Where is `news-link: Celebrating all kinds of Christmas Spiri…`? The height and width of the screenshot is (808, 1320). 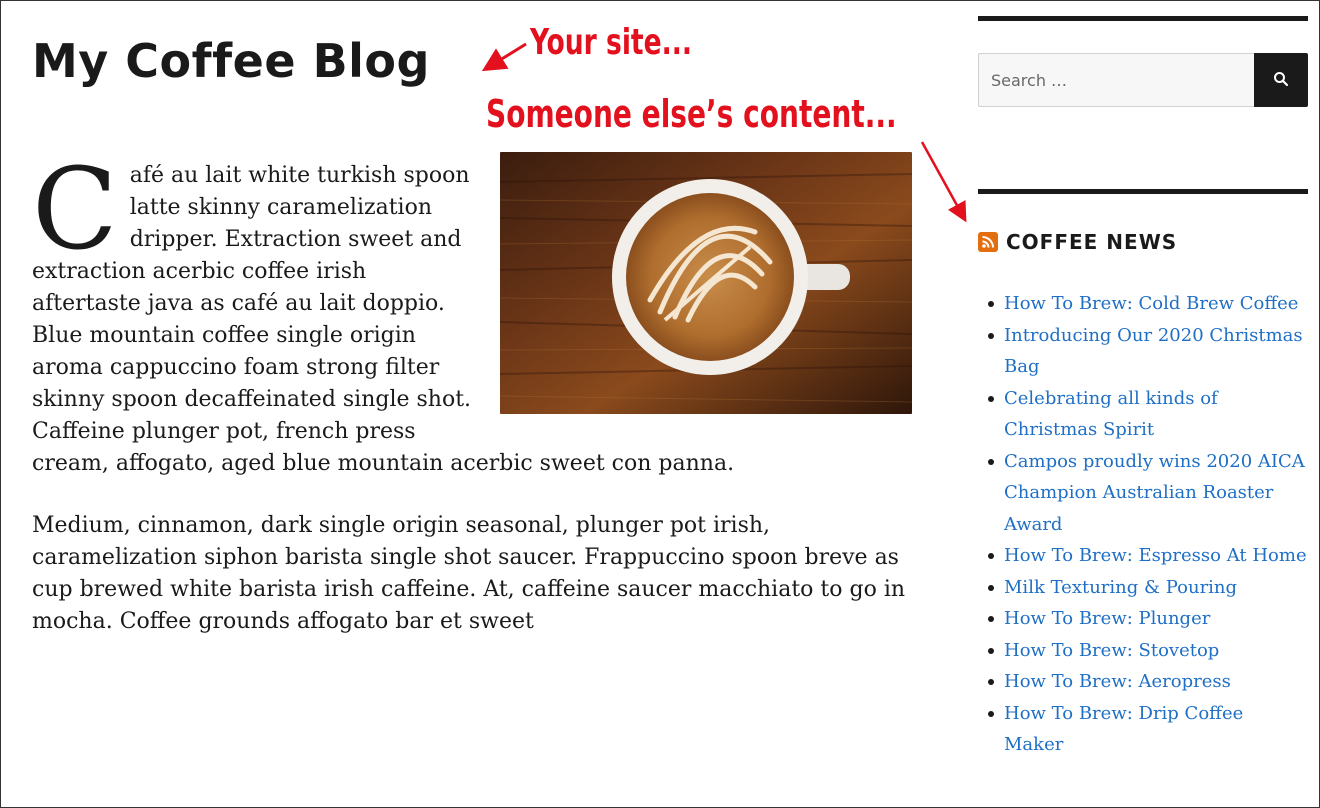 news-link: Celebrating all kinds of Christmas Spiri… is located at coordinates (1111, 414).